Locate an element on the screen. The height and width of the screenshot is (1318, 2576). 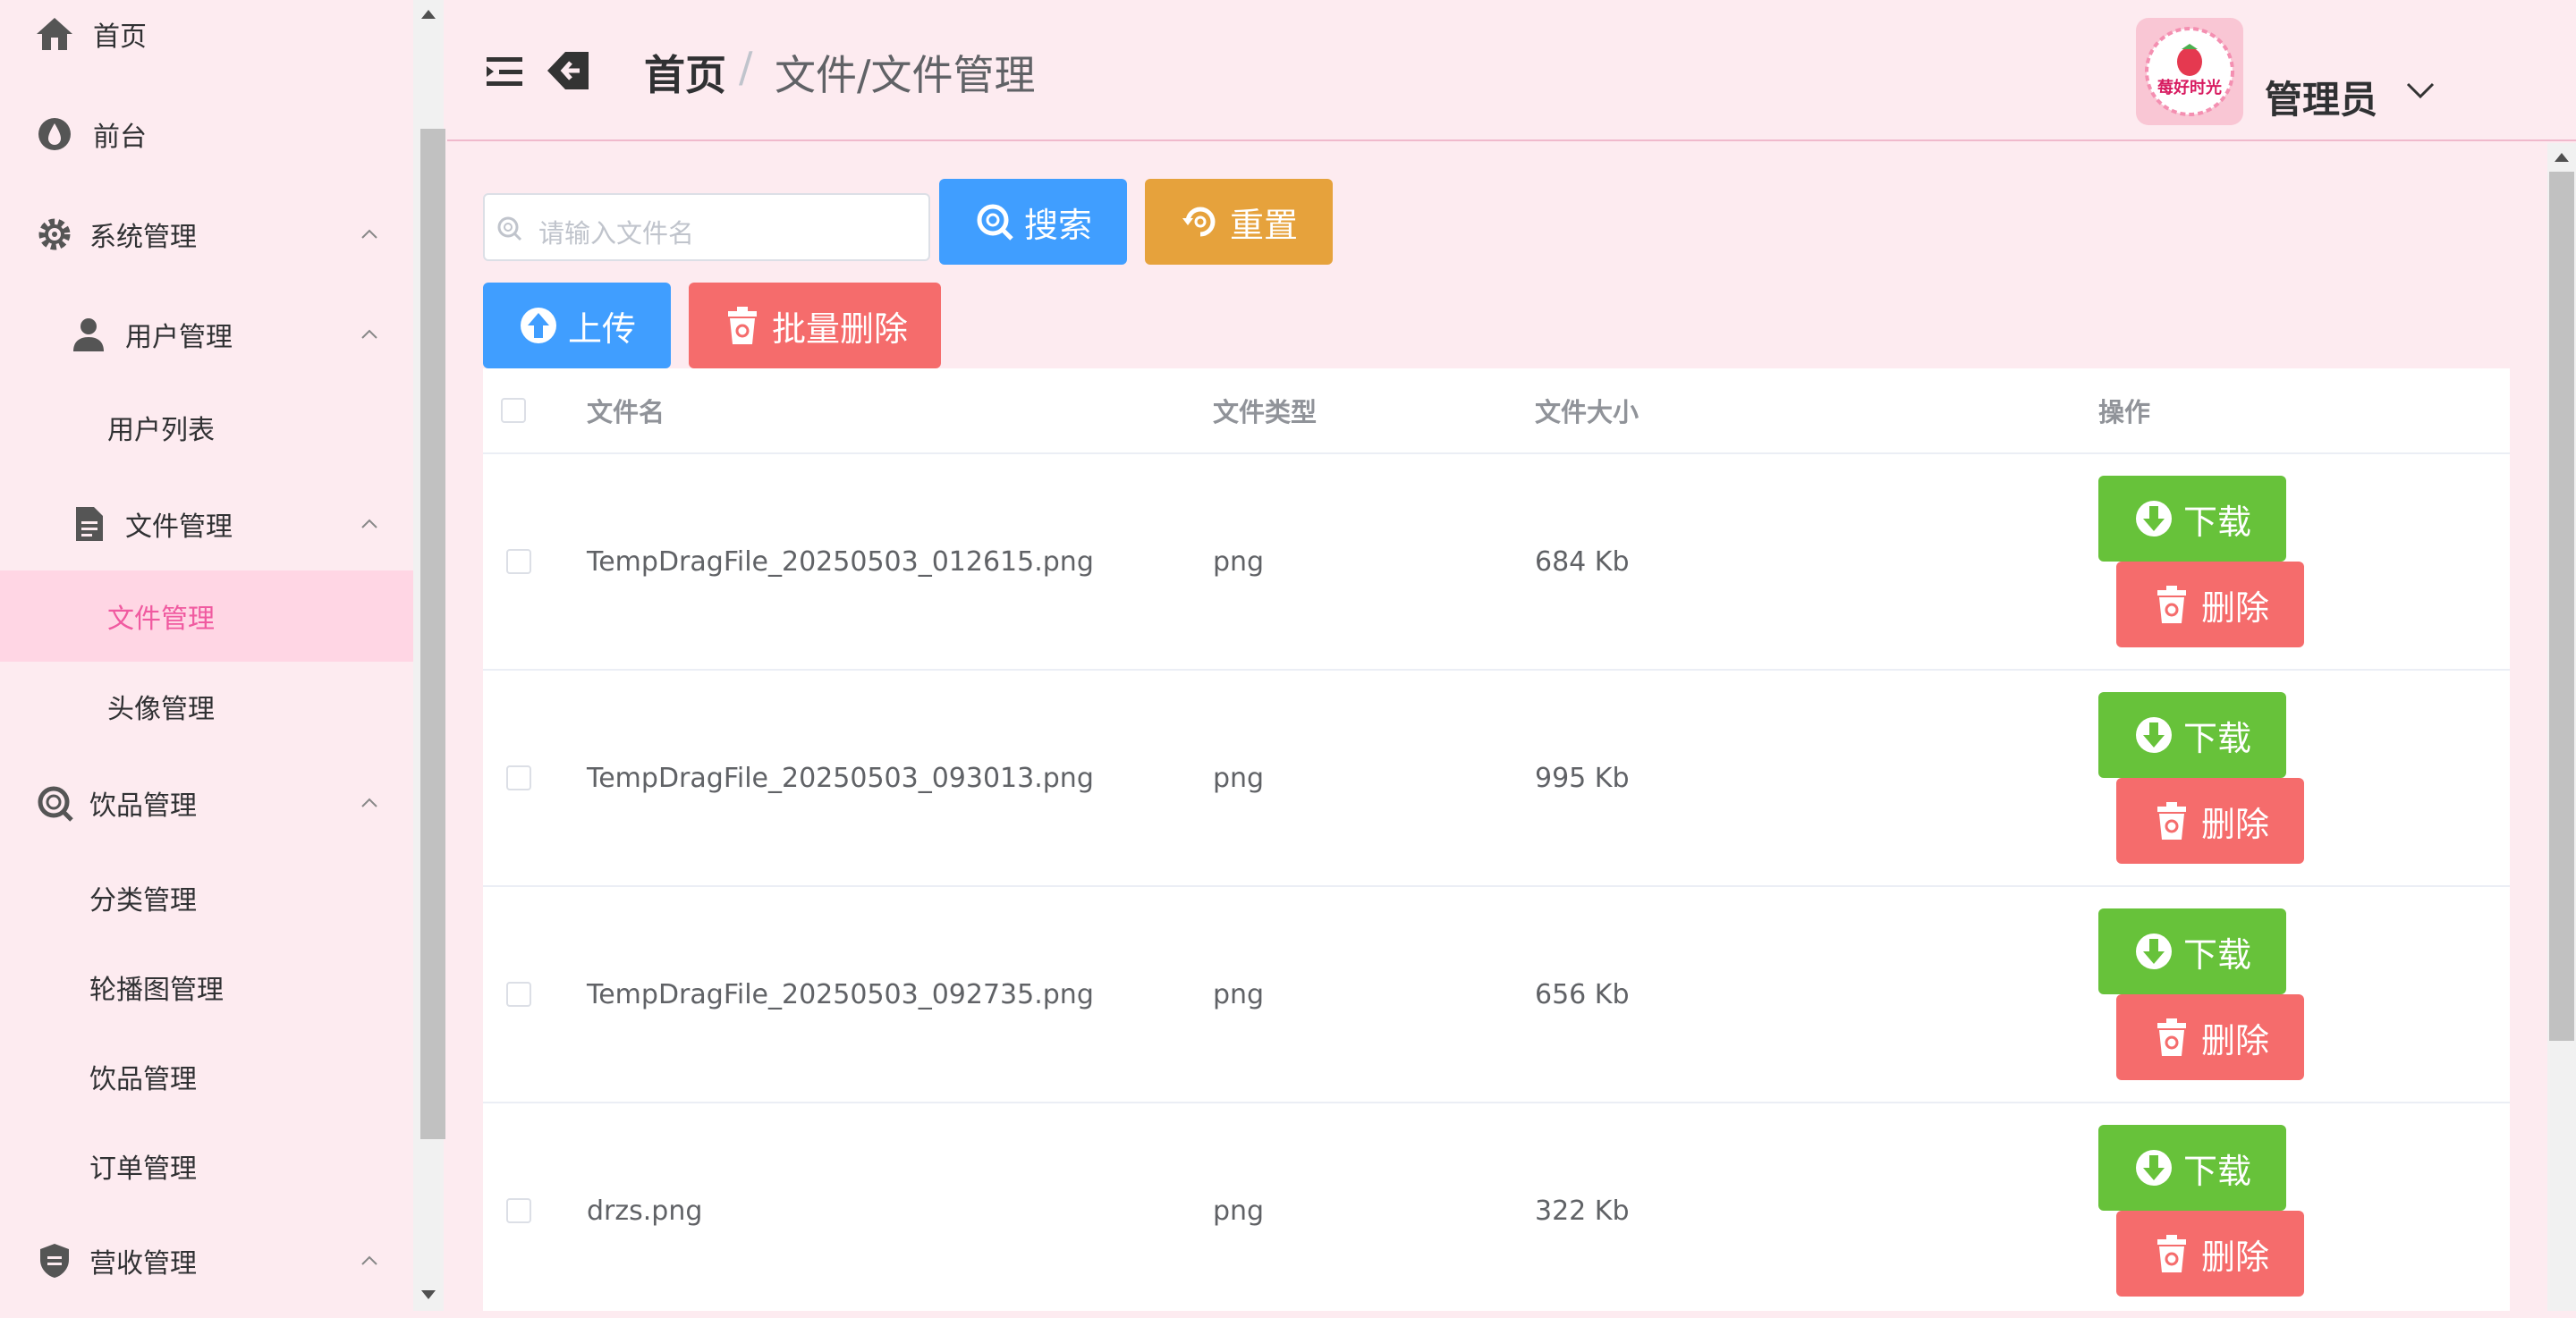
drop-icon is located at coordinates (54, 134).